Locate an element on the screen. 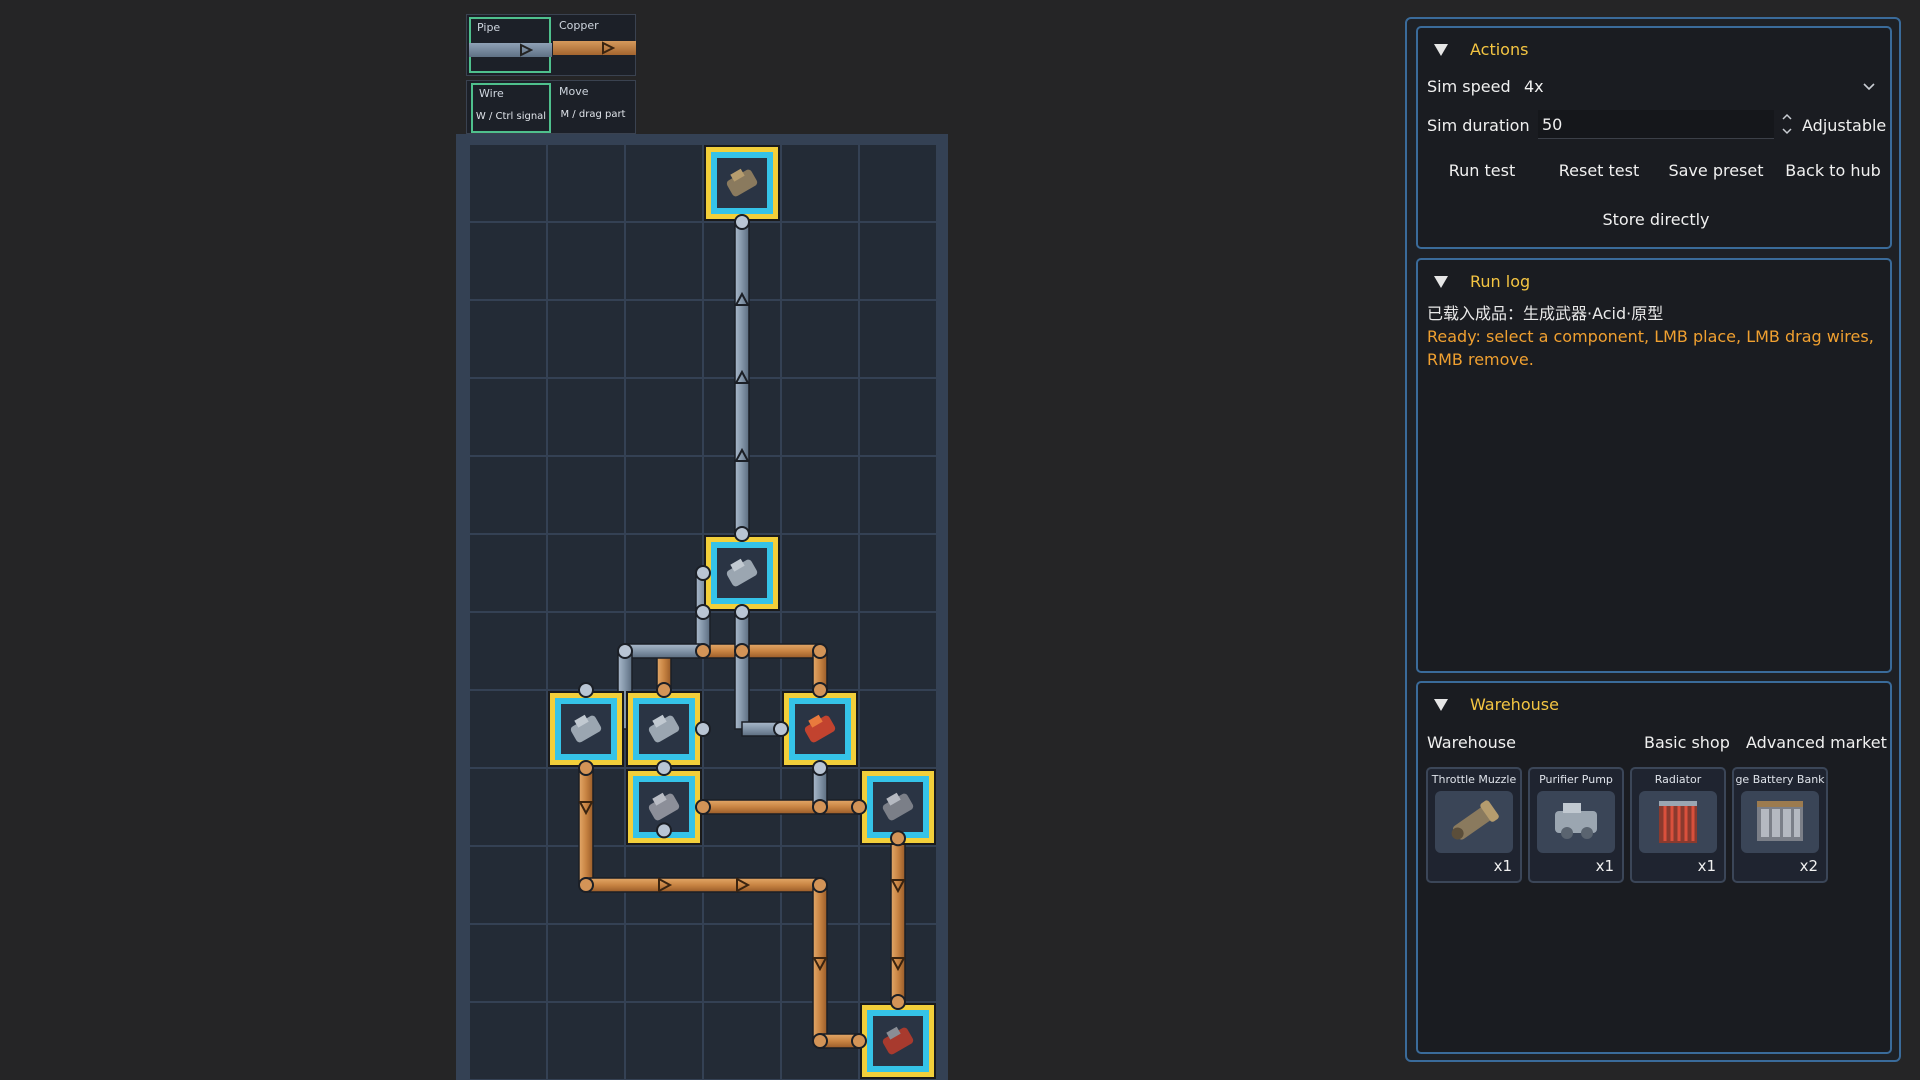 This screenshot has width=1920, height=1080. copper-tool: Copper is located at coordinates (594, 45).